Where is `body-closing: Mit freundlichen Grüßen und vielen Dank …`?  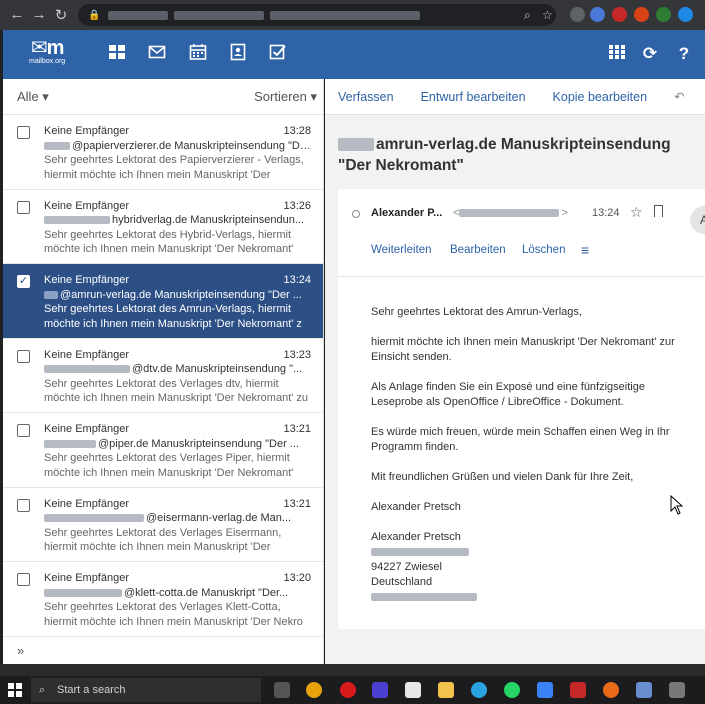 body-closing: Mit freundlichen Grüßen und vielen Dank … is located at coordinates (502, 477).